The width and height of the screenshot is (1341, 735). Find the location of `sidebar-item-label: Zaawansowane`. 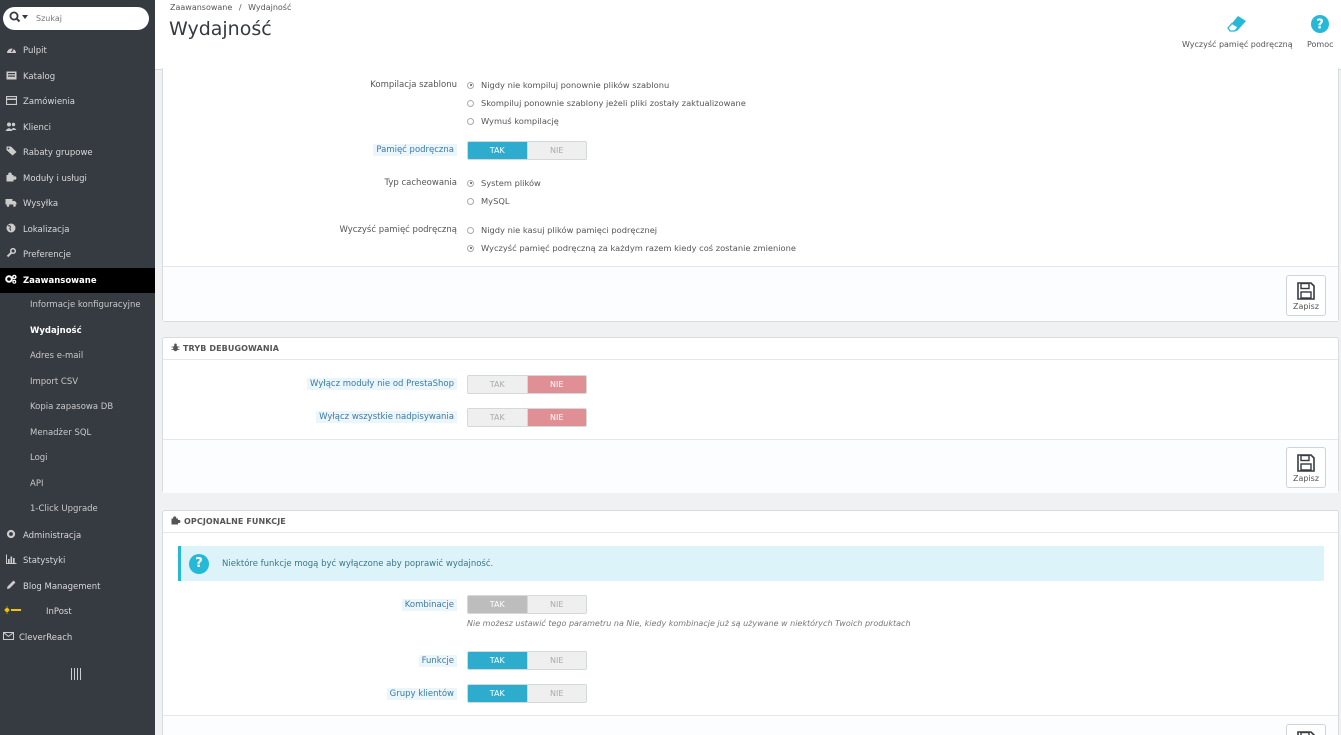

sidebar-item-label: Zaawansowane is located at coordinates (60, 280).